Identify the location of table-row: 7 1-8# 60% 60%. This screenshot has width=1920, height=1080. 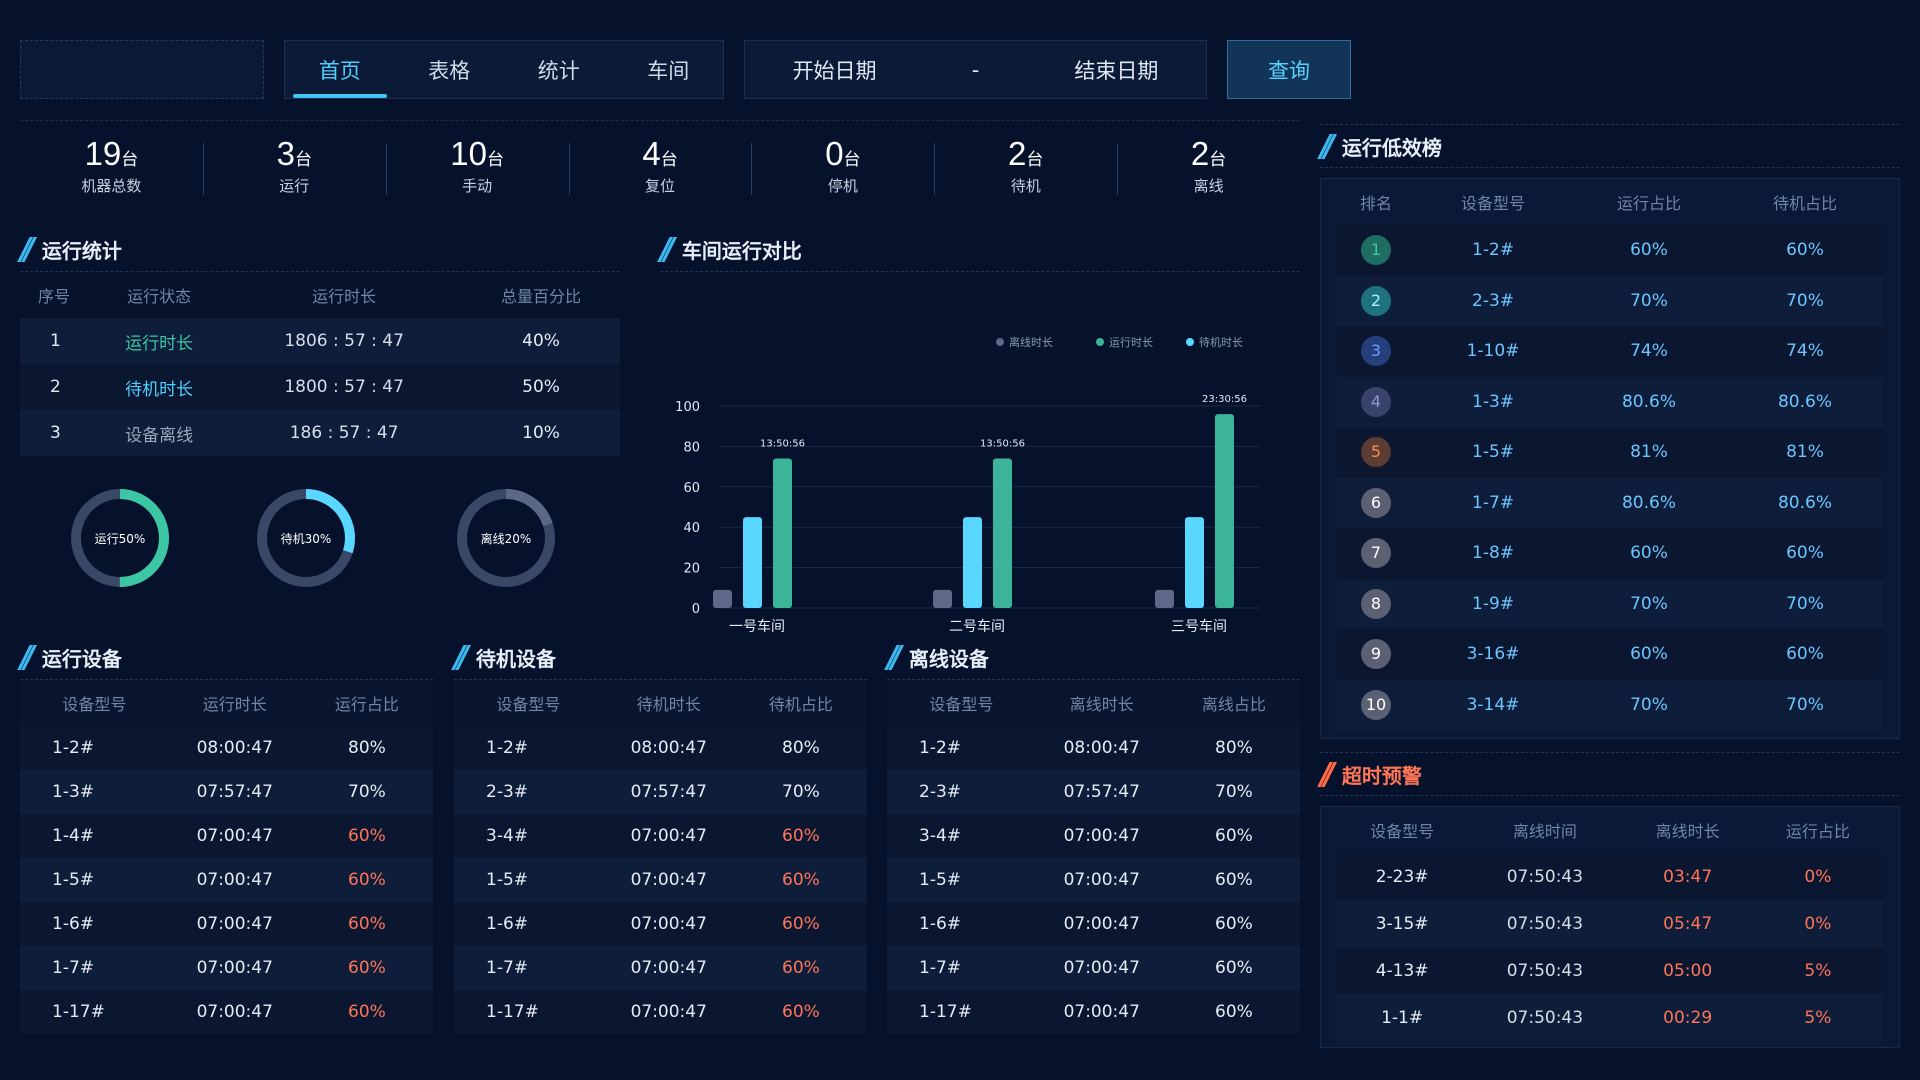
(1610, 553).